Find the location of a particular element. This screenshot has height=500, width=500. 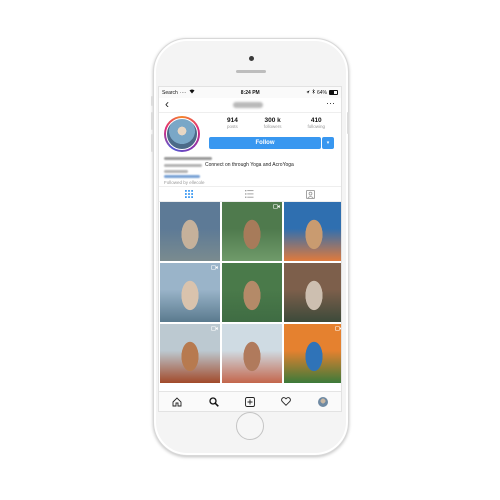

volume-up-button is located at coordinates (152, 121).